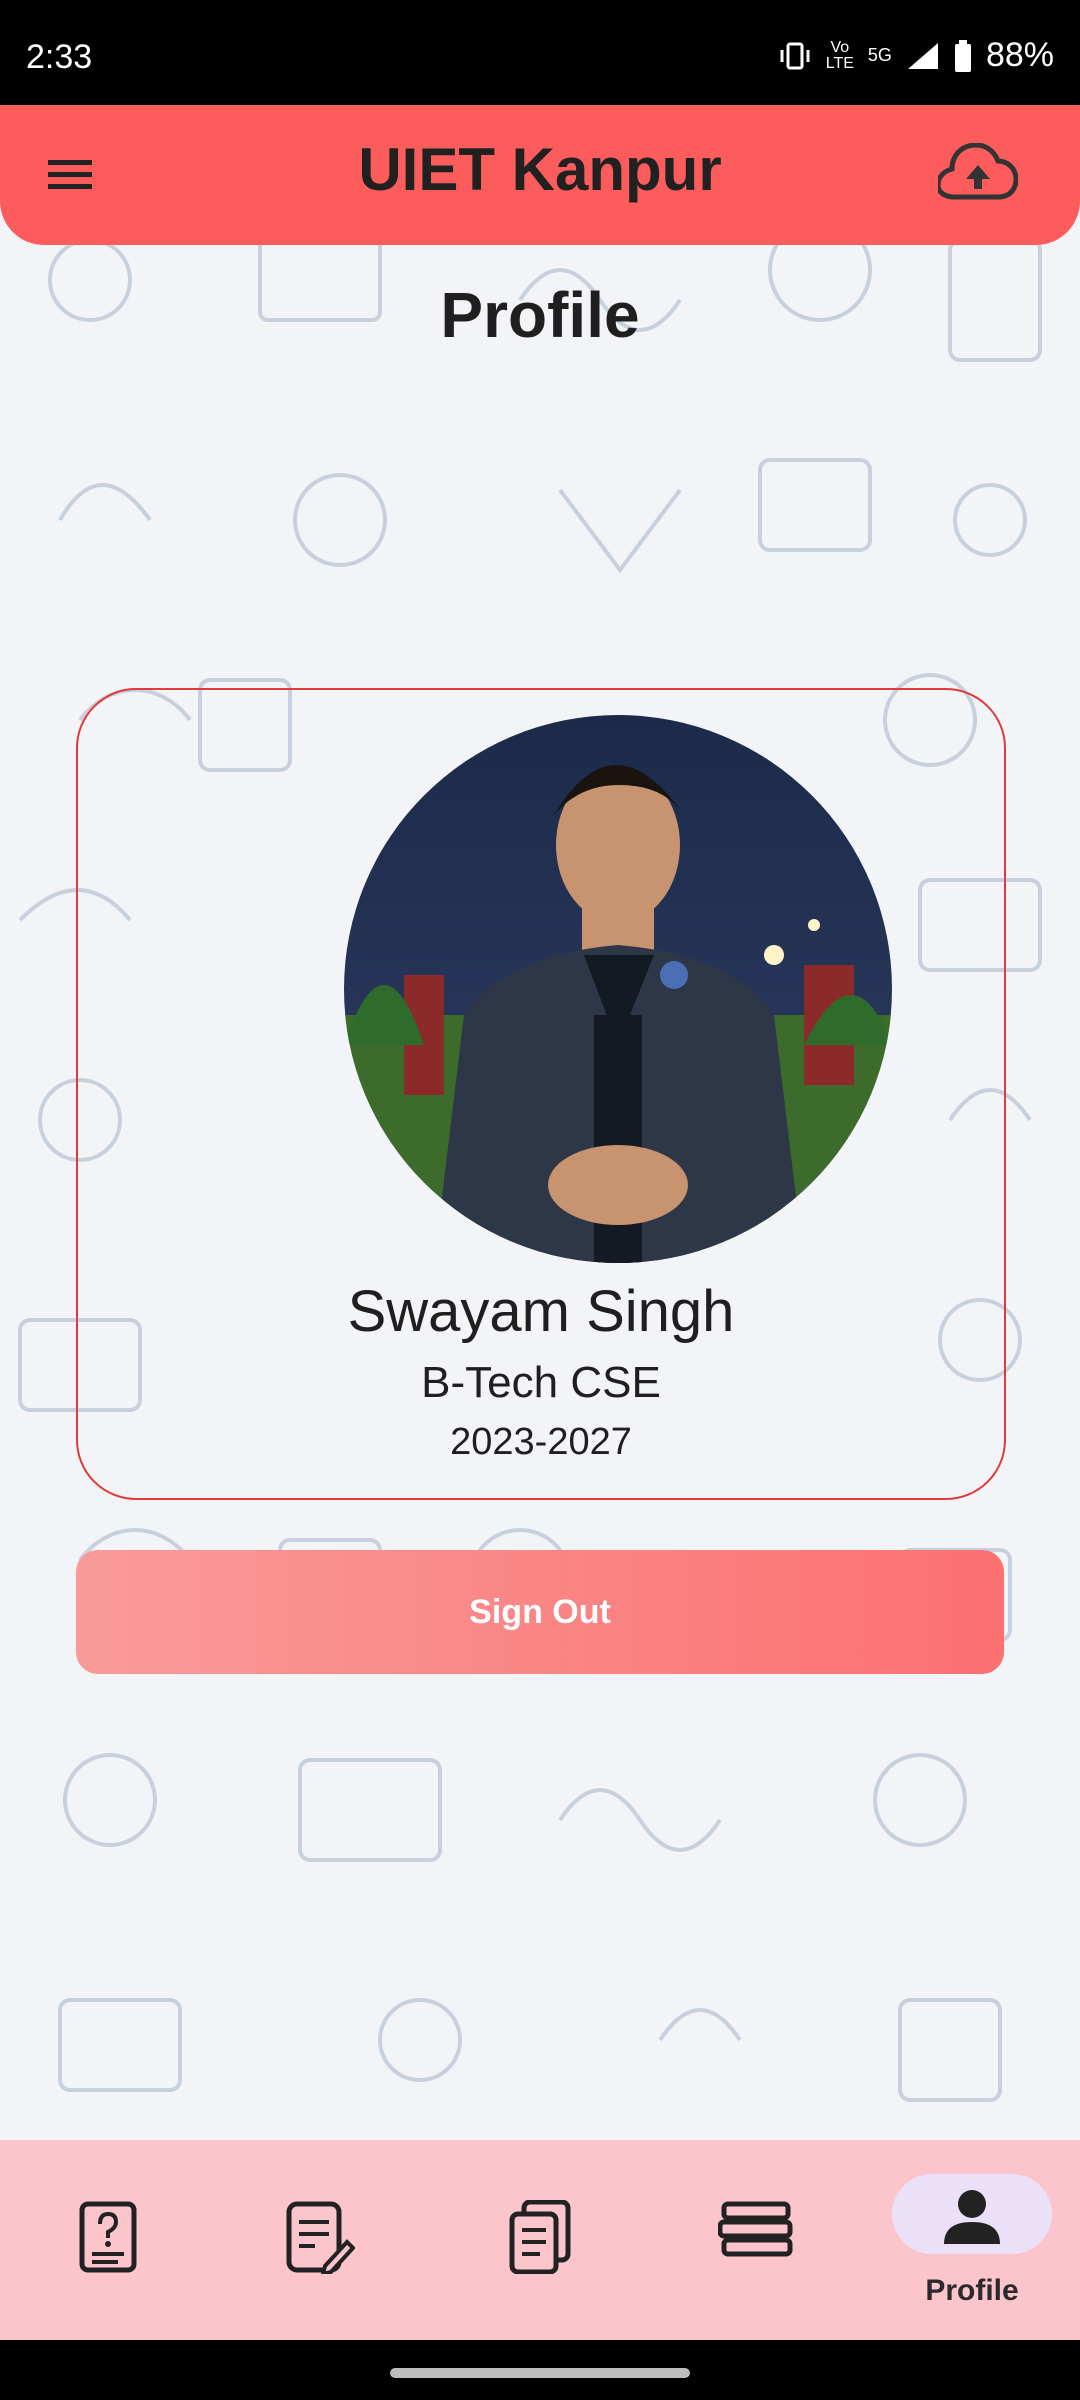 The image size is (1080, 2400). What do you see at coordinates (962, 55) in the screenshot?
I see `battery-icon` at bounding box center [962, 55].